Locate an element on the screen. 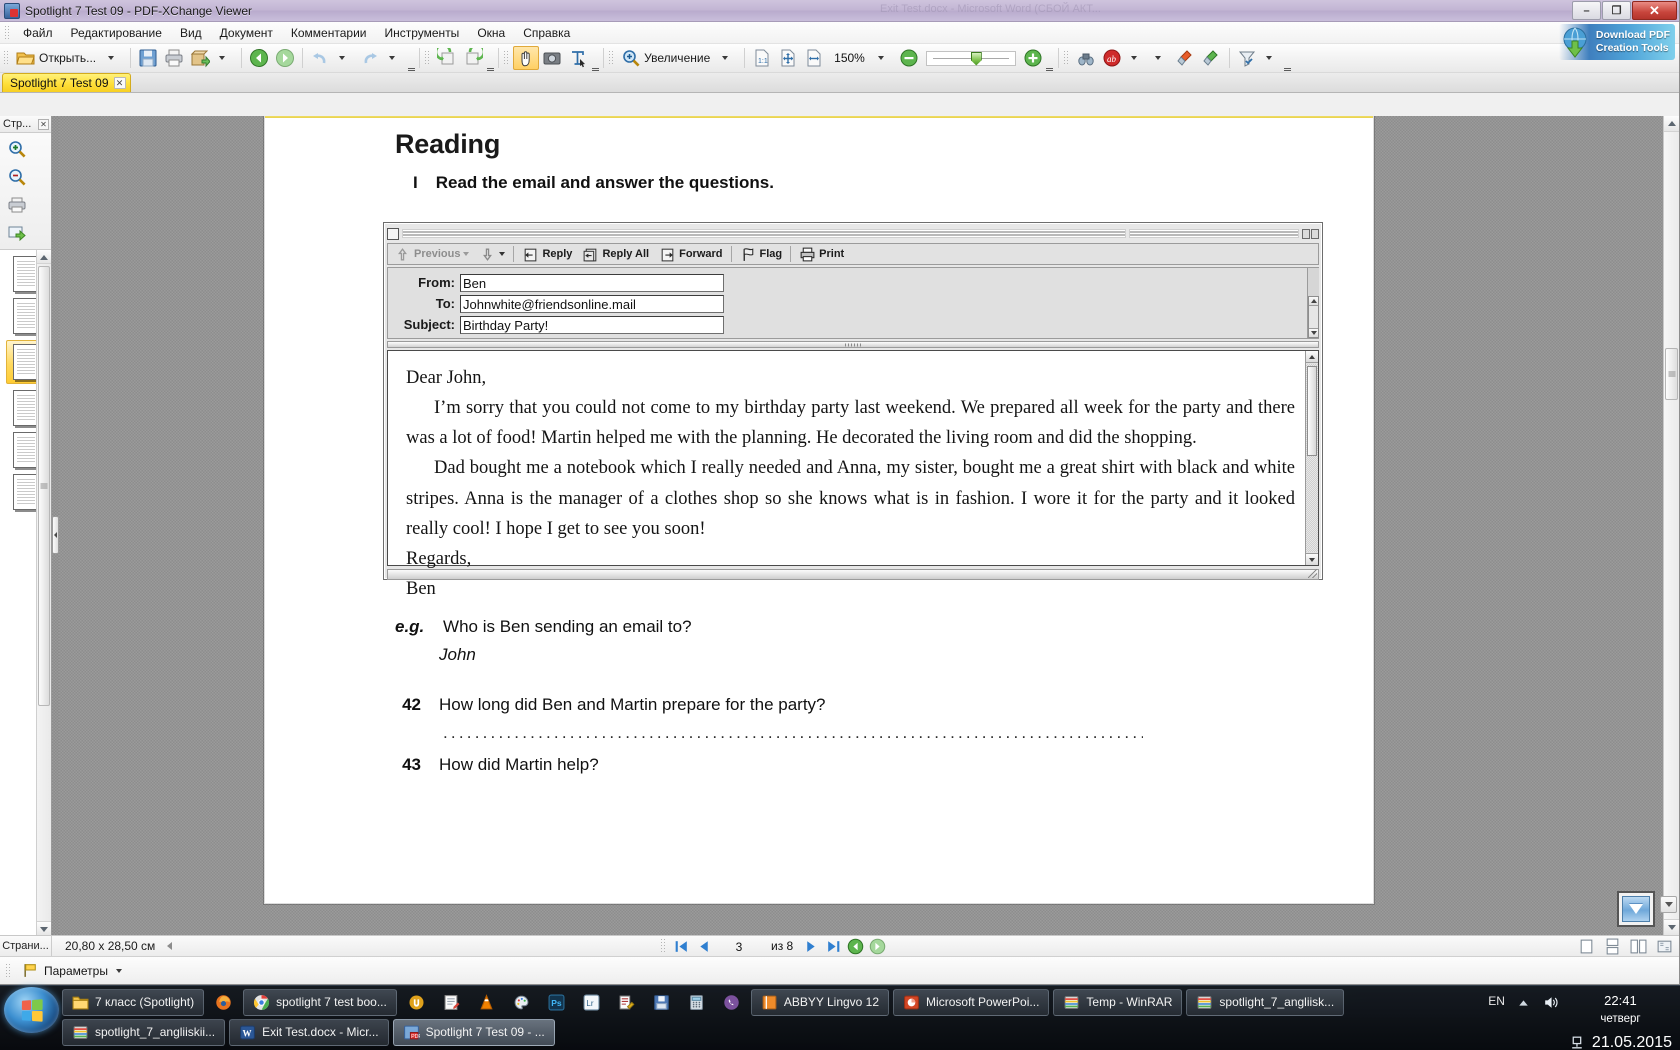 This screenshot has height=1050, width=1680. next-page-button is located at coordinates (811, 946).